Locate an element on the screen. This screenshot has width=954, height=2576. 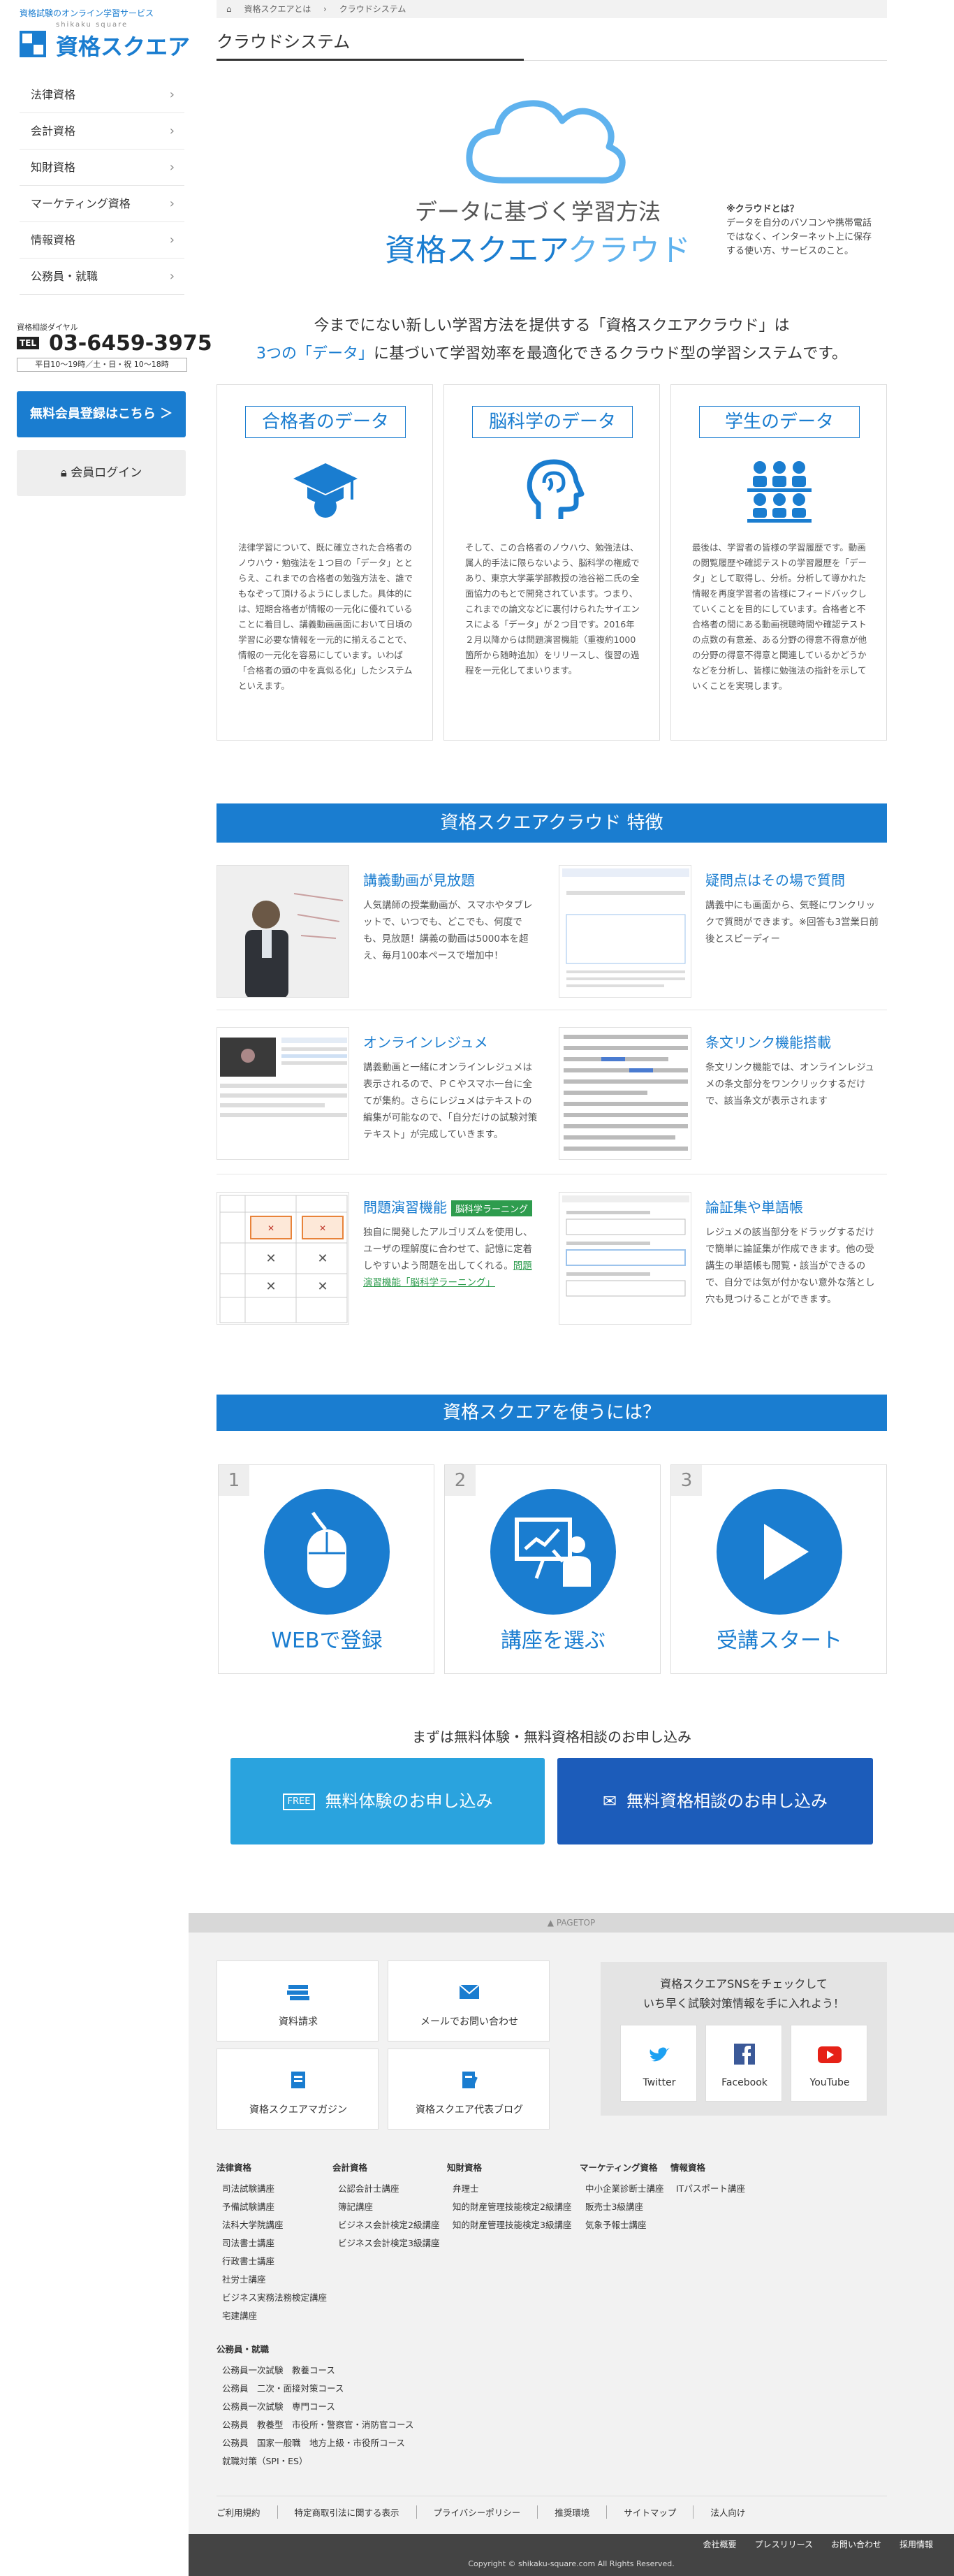
bottom-link: プレスリリース is located at coordinates (784, 2544).